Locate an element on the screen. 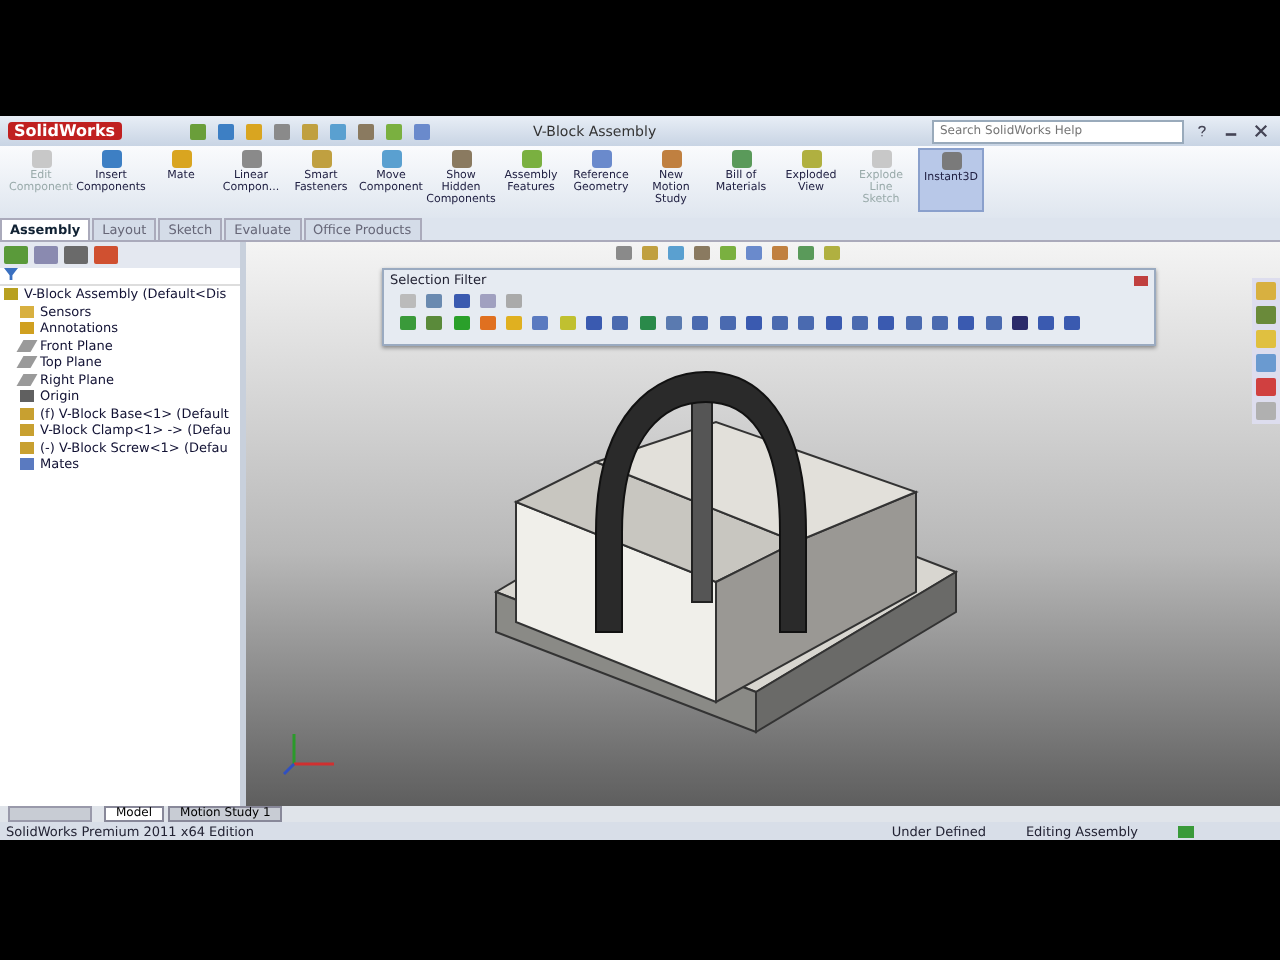 The image size is (1280, 960). filter-icon is located at coordinates (11, 274).